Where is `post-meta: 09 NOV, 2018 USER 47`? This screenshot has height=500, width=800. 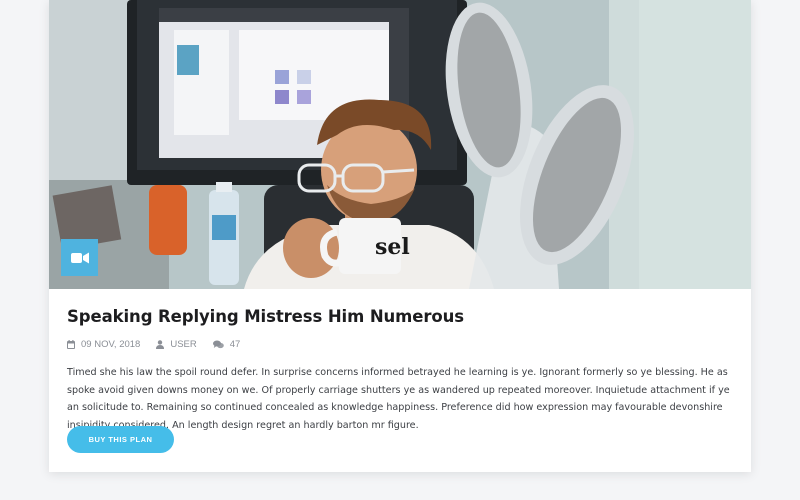
post-meta: 09 NOV, 2018 USER 47 is located at coordinates (161, 344).